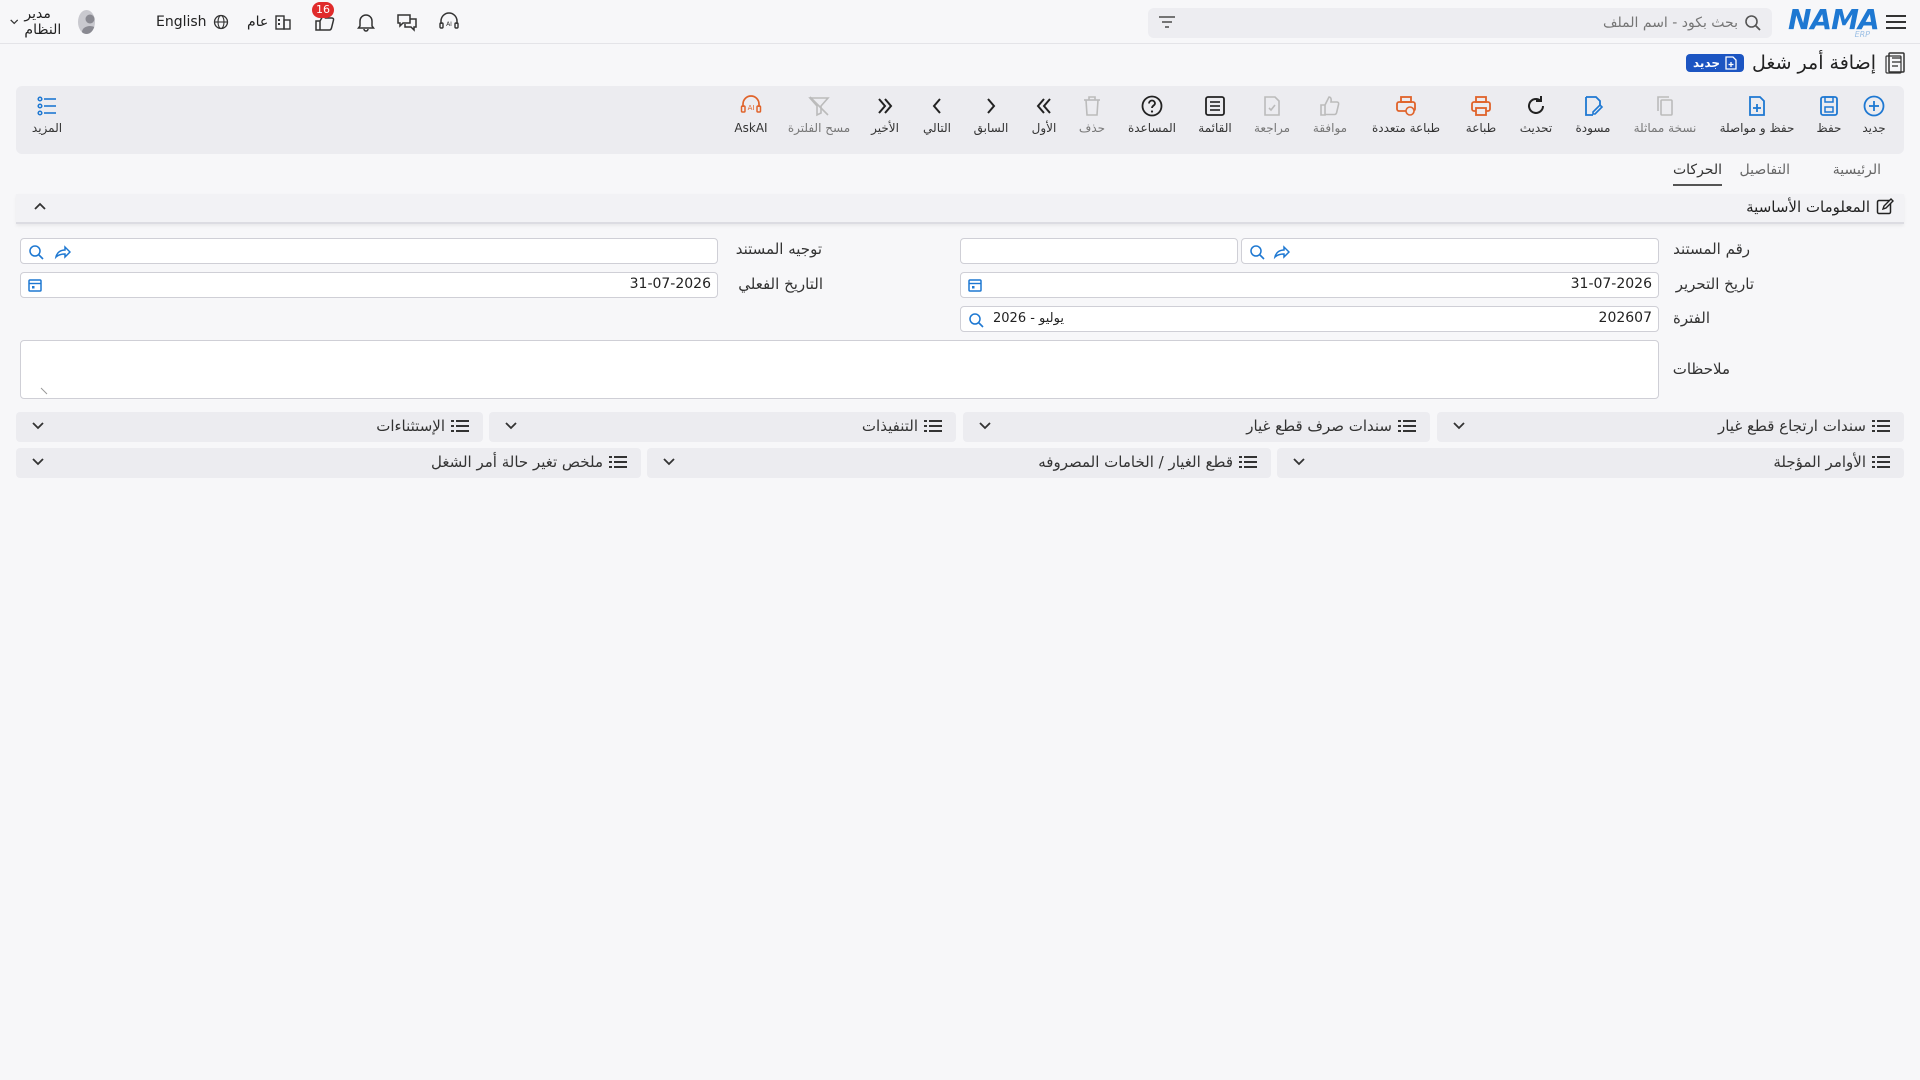  What do you see at coordinates (1330, 114) in the screenshot?
I see `approve-button: موافقة` at bounding box center [1330, 114].